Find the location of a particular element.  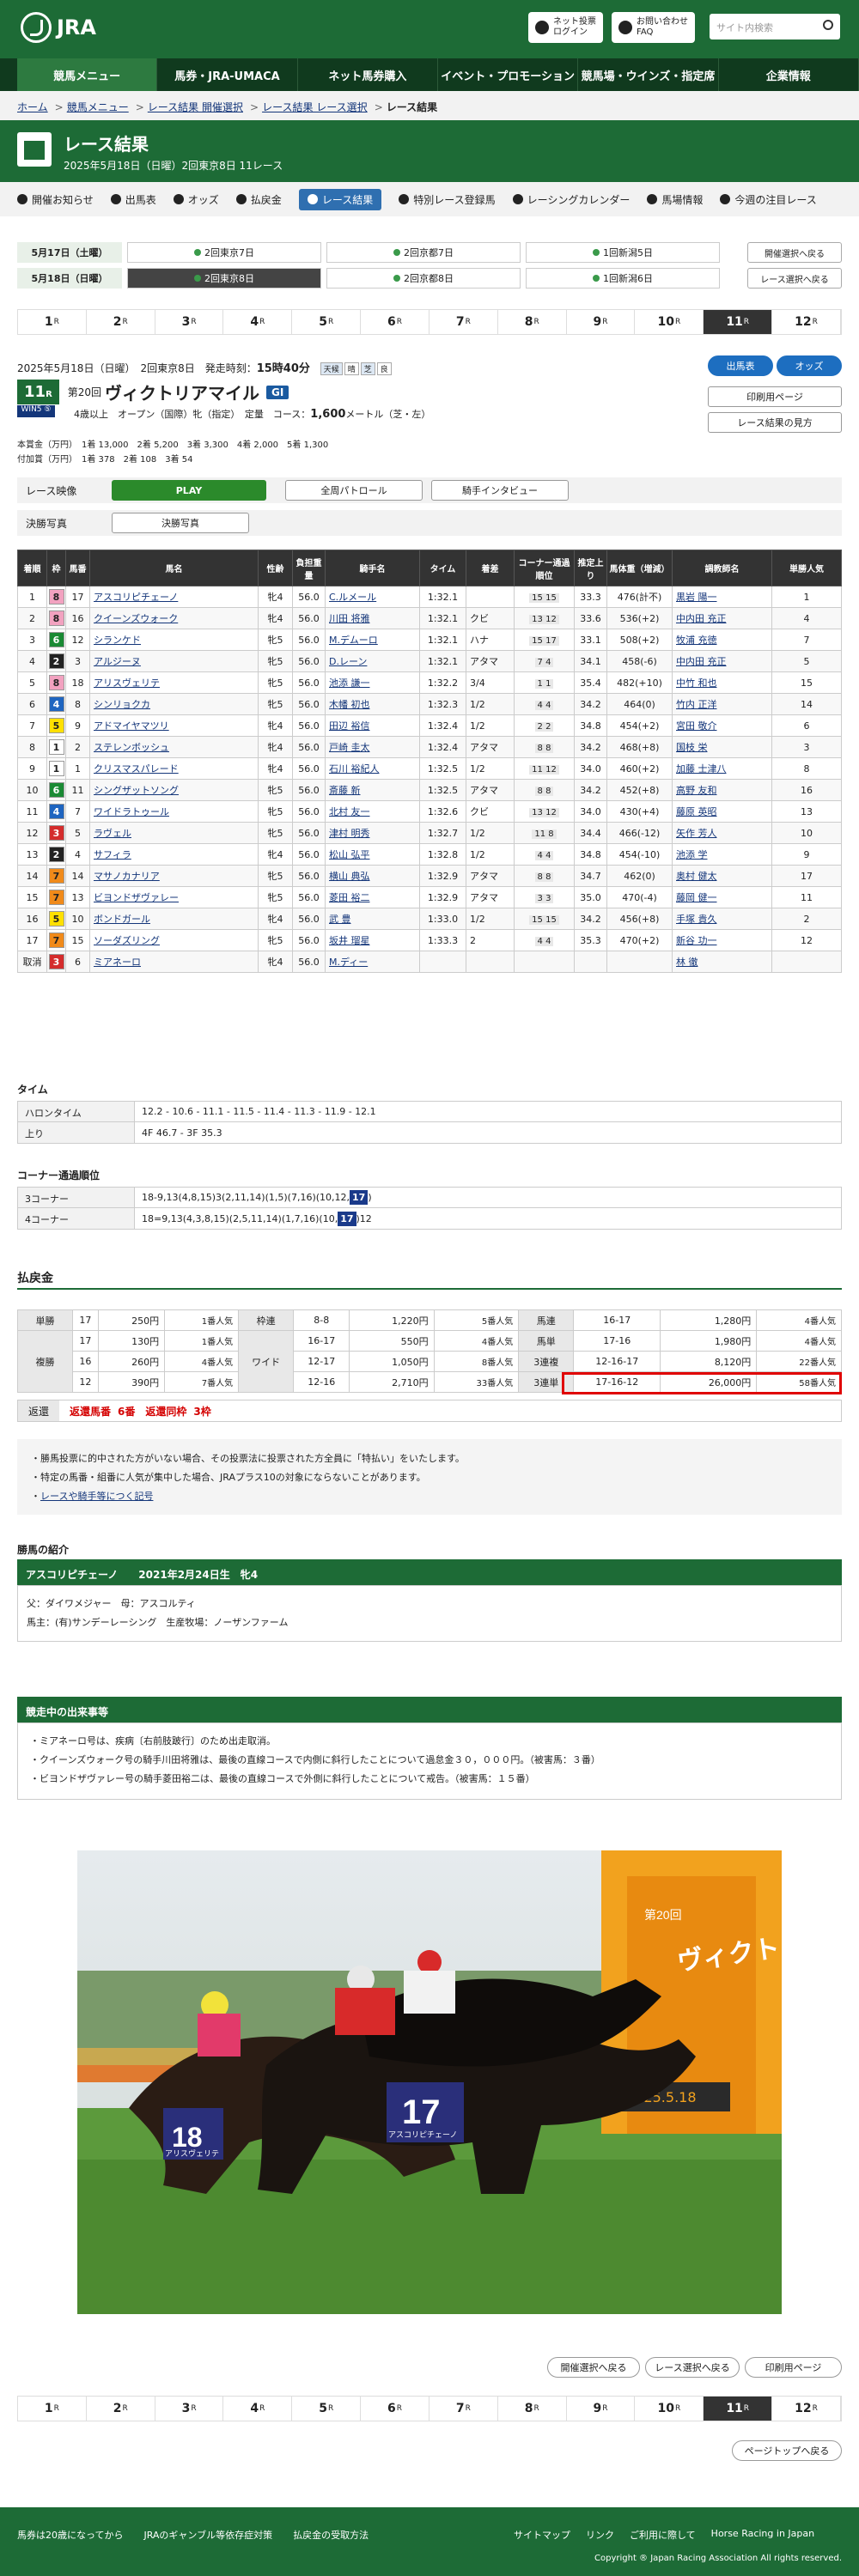

jockey-link: C.ルメール is located at coordinates (352, 597).